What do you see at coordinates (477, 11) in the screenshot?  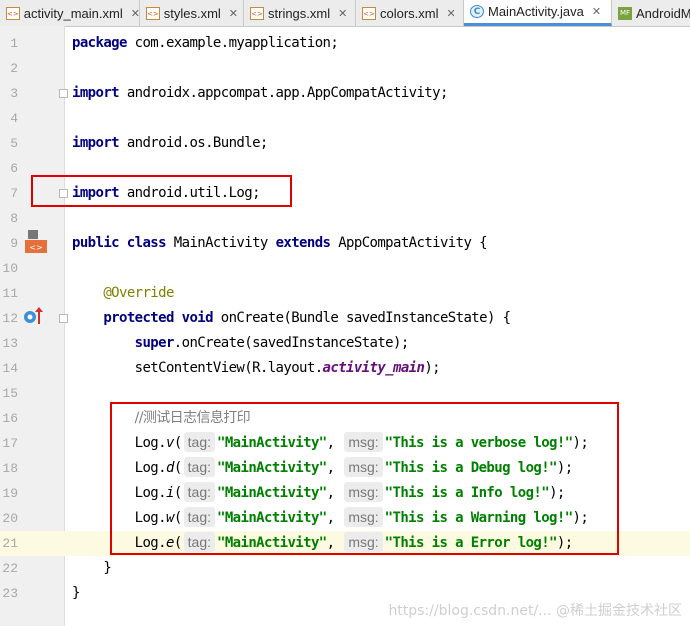 I see `java-class-icon: C` at bounding box center [477, 11].